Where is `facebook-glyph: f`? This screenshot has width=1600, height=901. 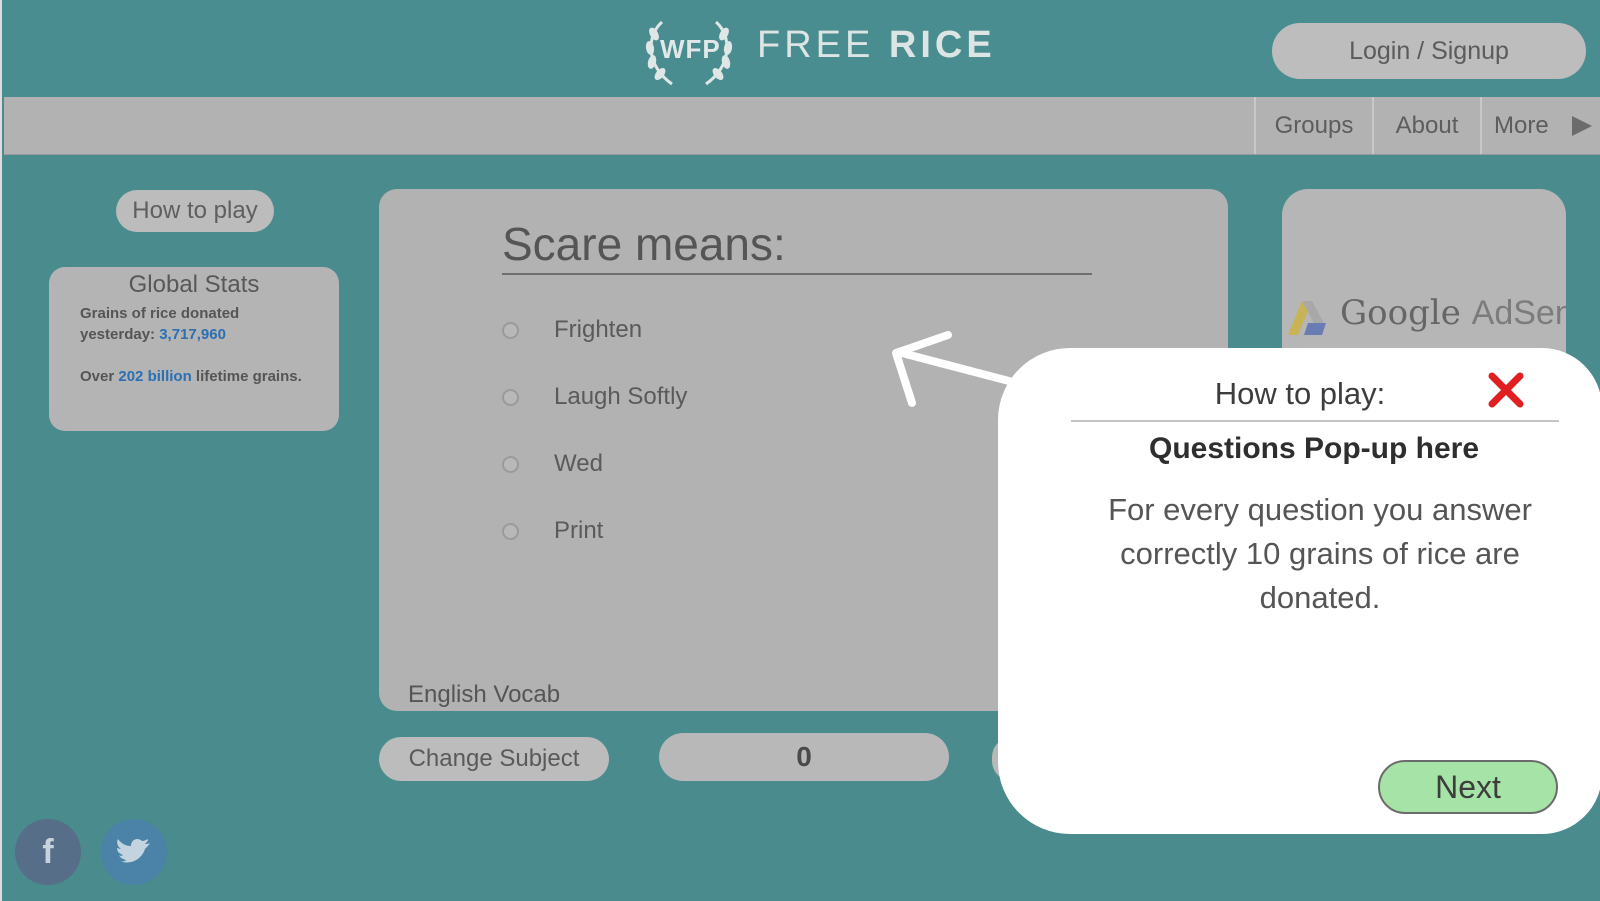 facebook-glyph: f is located at coordinates (48, 852).